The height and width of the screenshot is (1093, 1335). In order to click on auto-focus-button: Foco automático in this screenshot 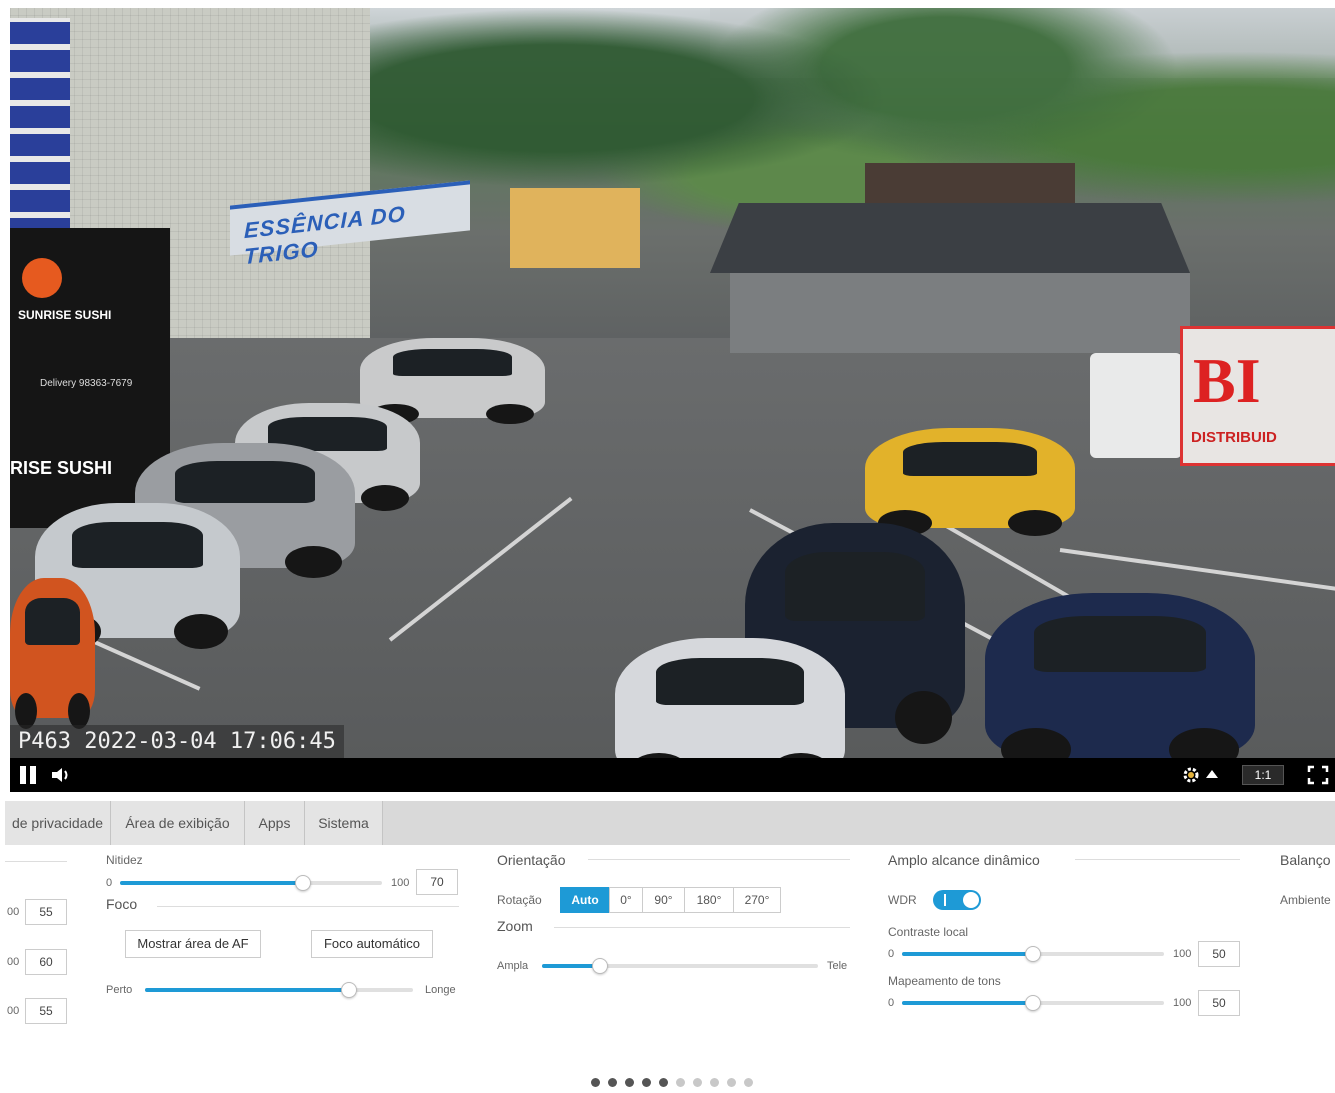, I will do `click(372, 944)`.